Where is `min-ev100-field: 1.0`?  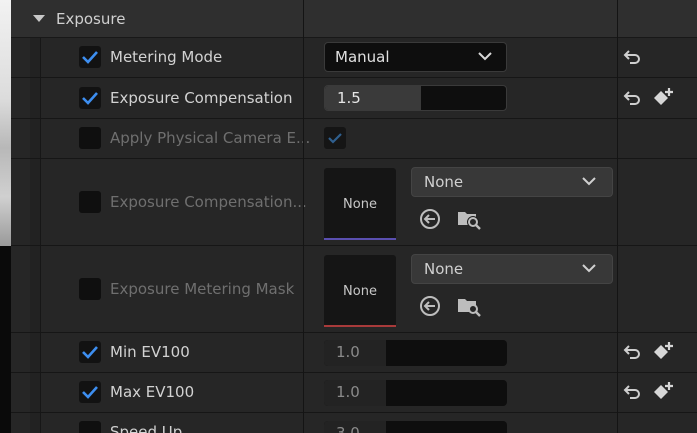 min-ev100-field: 1.0 is located at coordinates (415, 353).